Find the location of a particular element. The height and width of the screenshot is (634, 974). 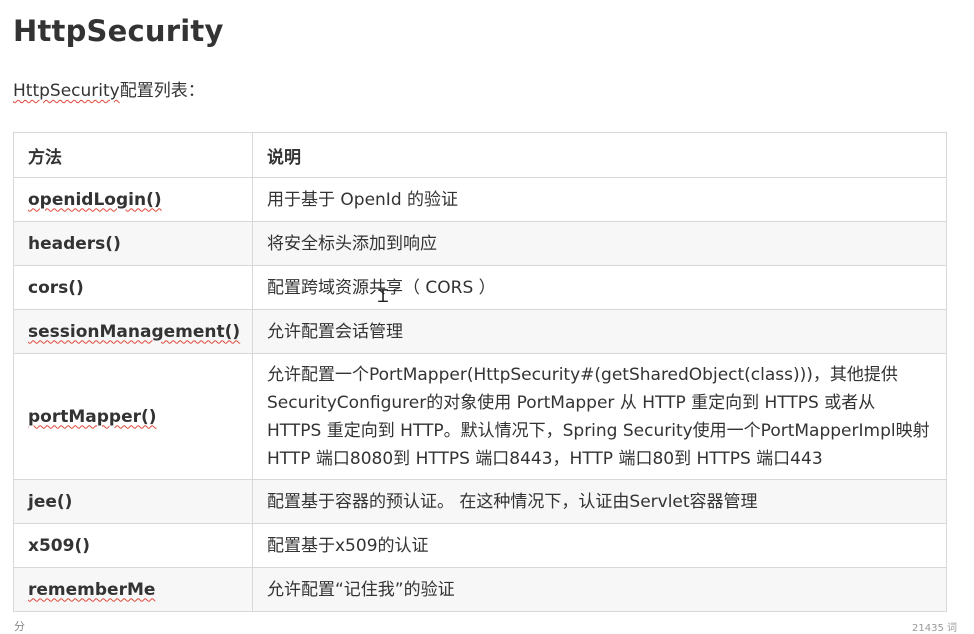

method-cell: x509() is located at coordinates (133, 545).